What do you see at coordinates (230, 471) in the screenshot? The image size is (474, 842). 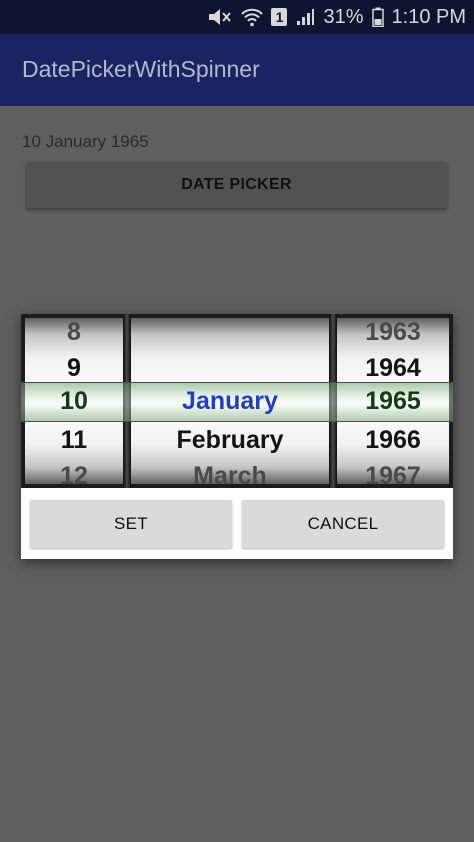 I see `month-option: March` at bounding box center [230, 471].